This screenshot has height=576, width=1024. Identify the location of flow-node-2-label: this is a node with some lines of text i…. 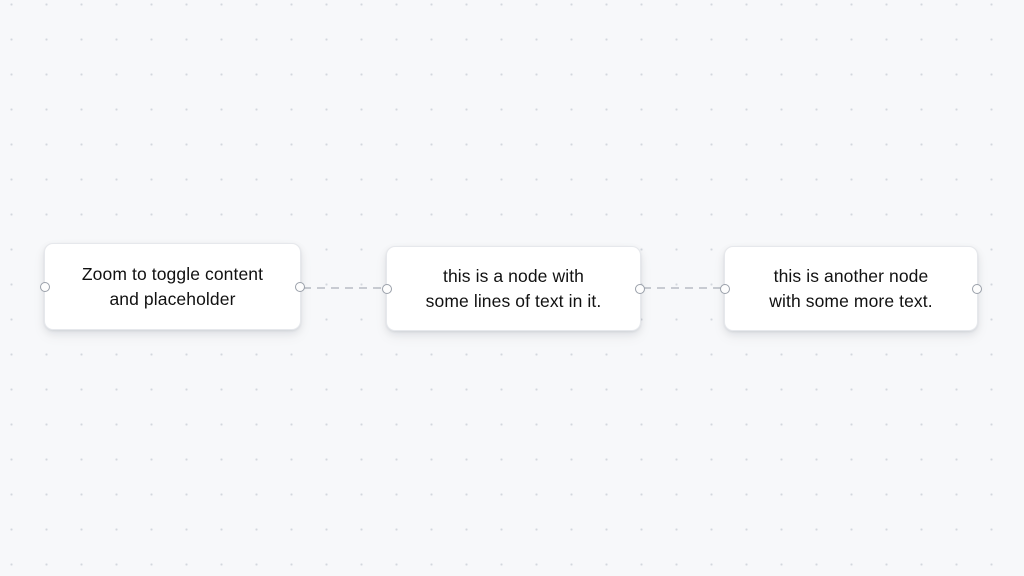
(513, 288).